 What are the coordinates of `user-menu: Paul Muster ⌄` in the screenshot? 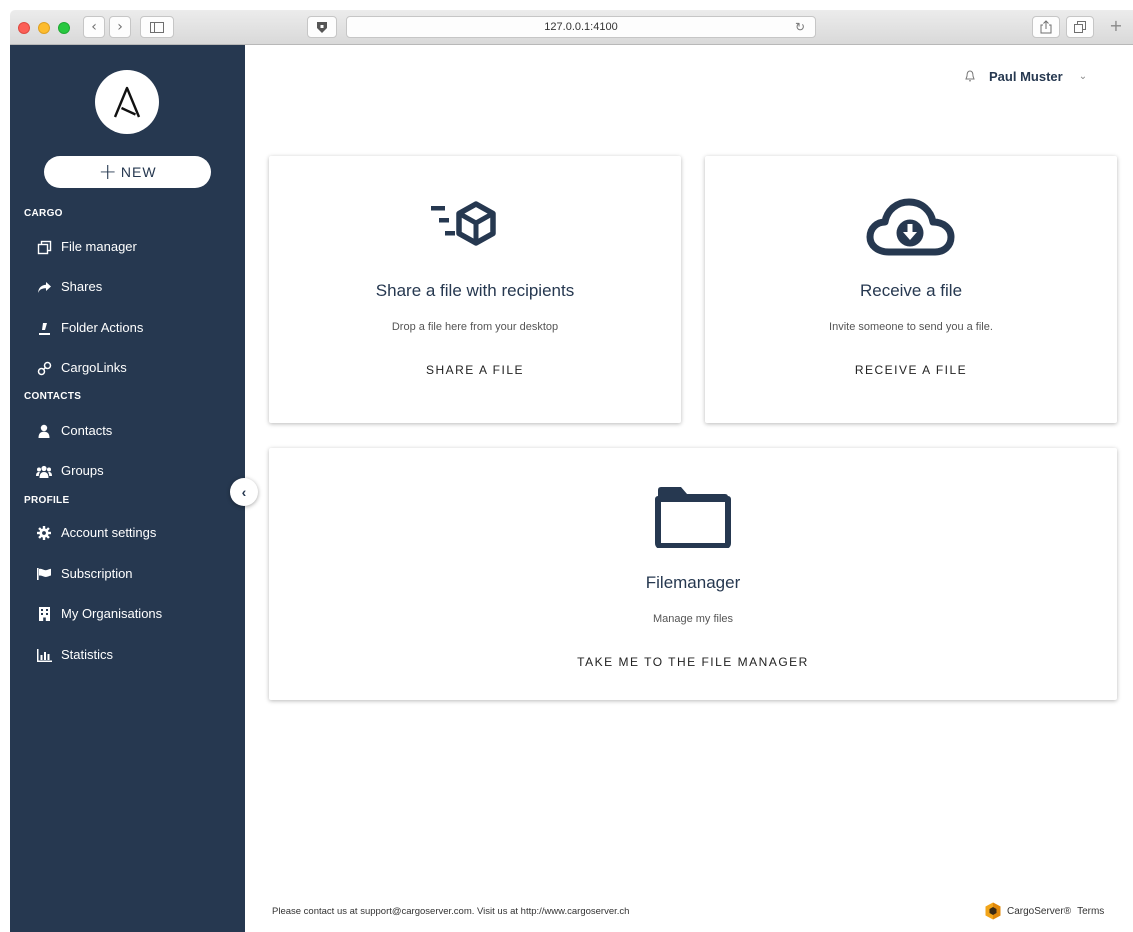 It's located at (1026, 76).